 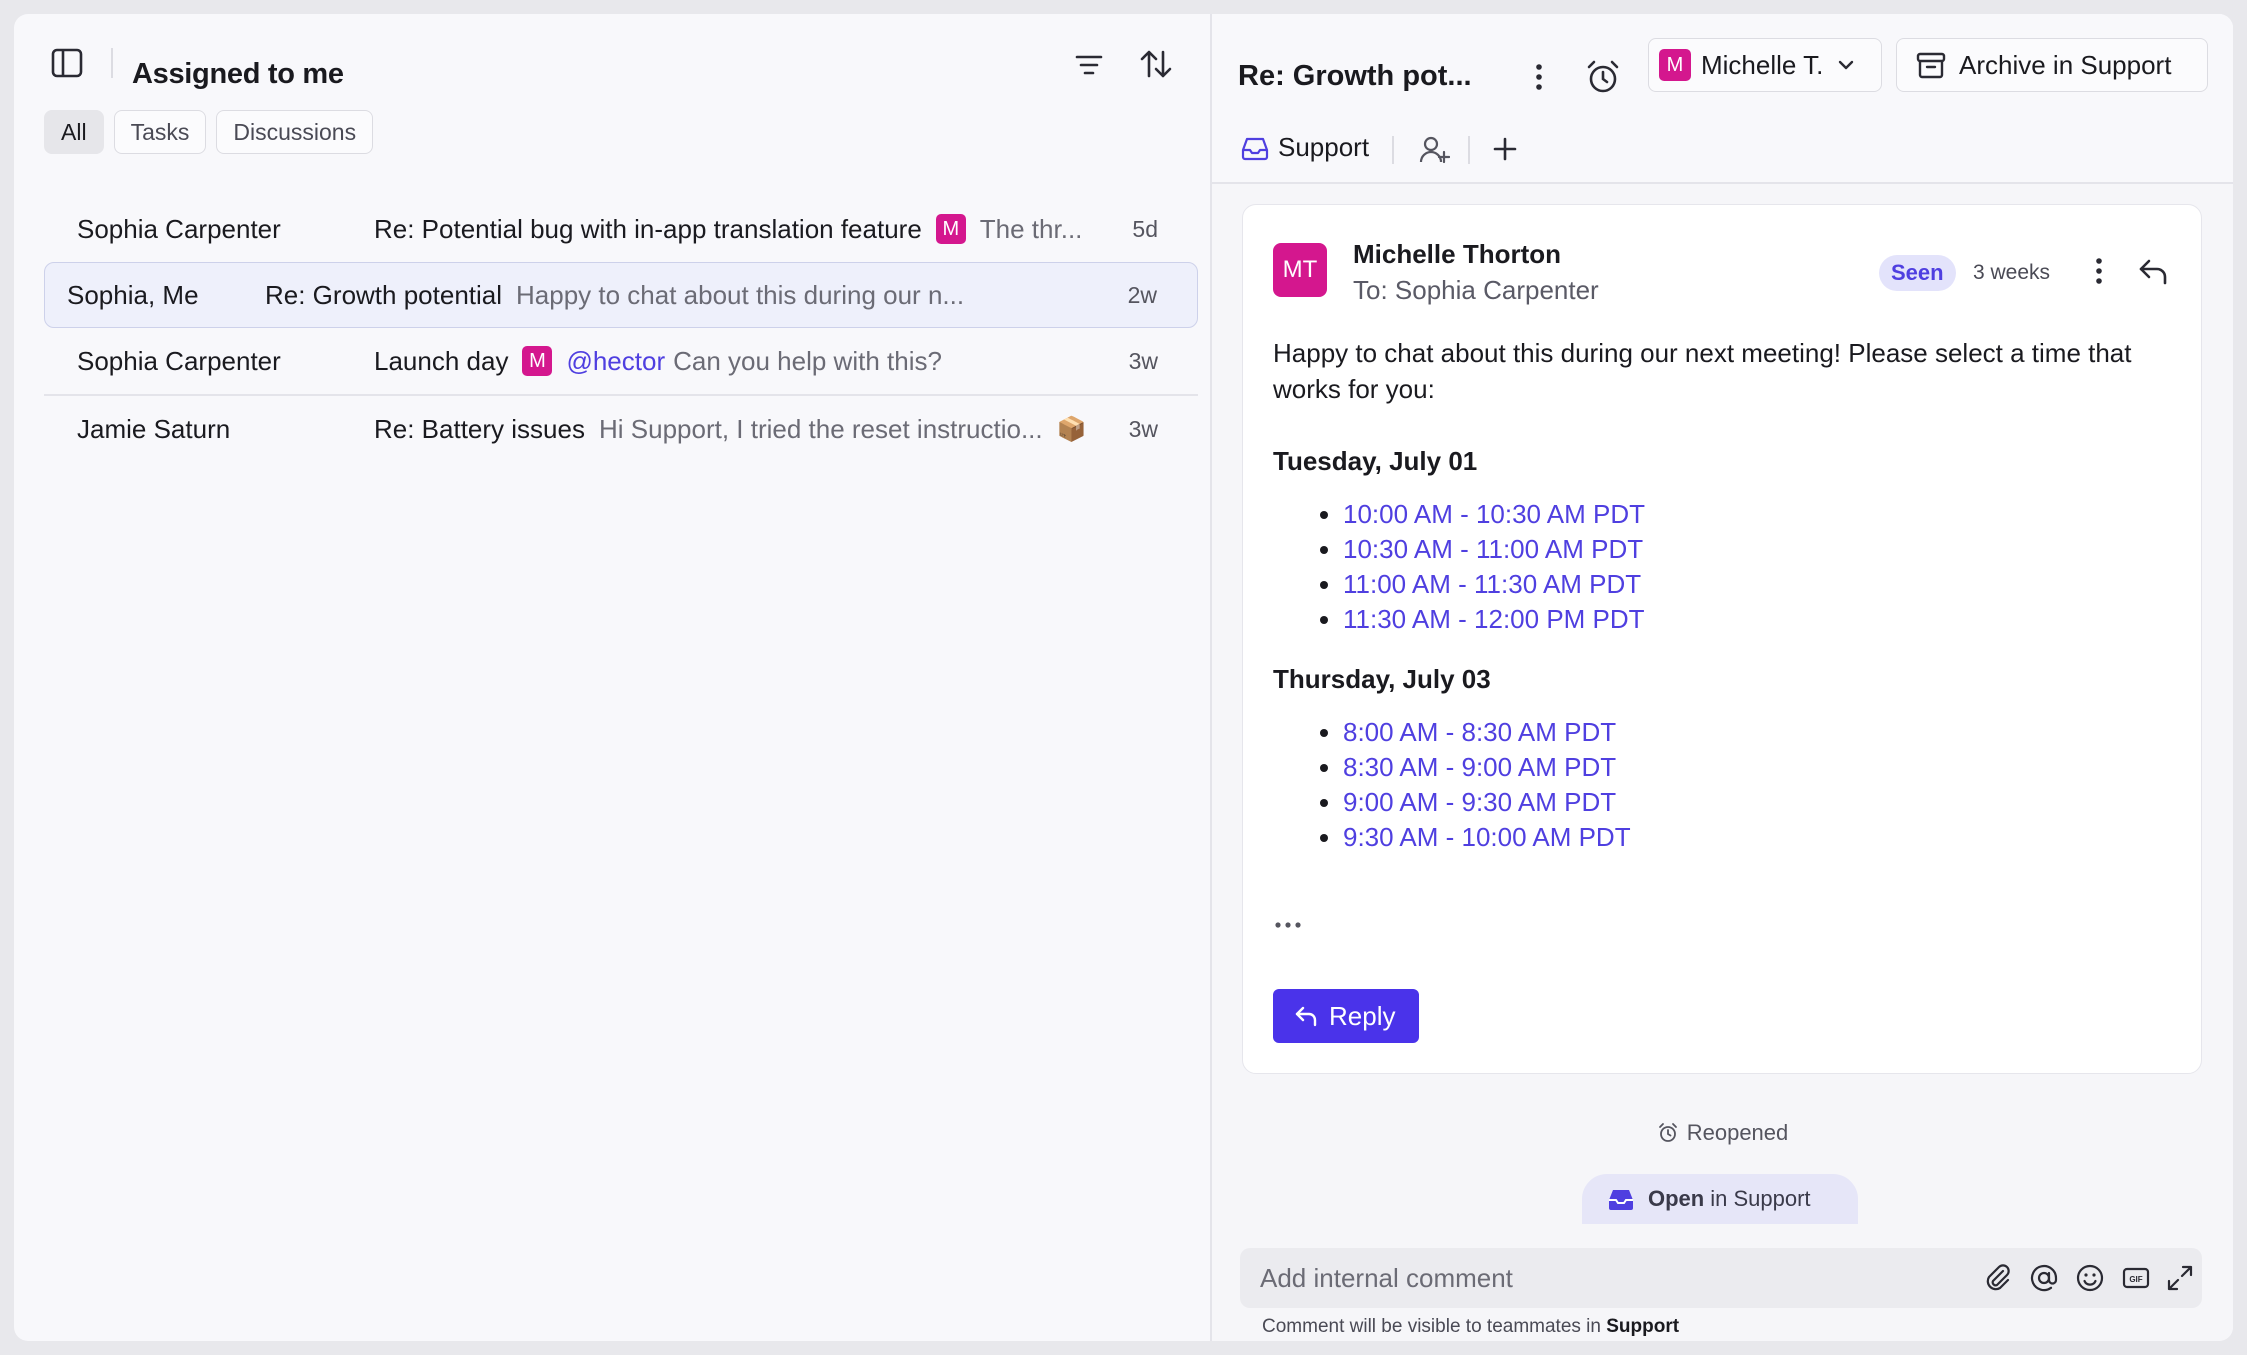 I want to click on expand-icon, so click(x=2180, y=1278).